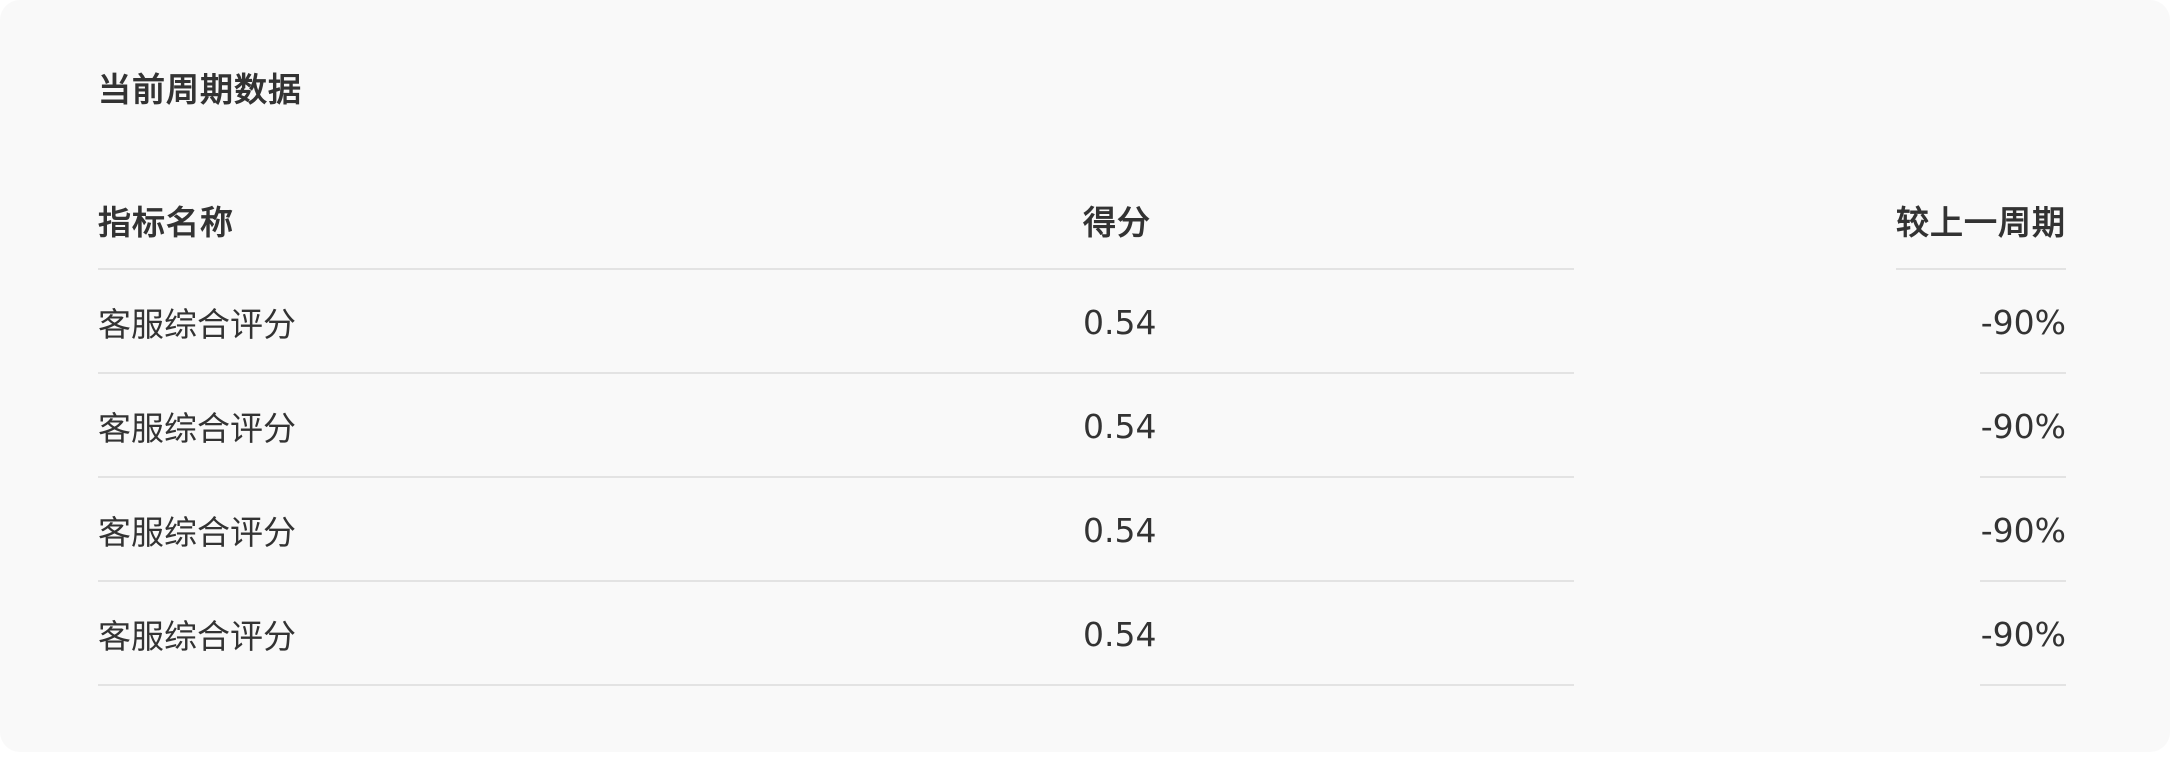  What do you see at coordinates (1082, 229) in the screenshot?
I see `table-header: 指标名称 得分 较上一周期` at bounding box center [1082, 229].